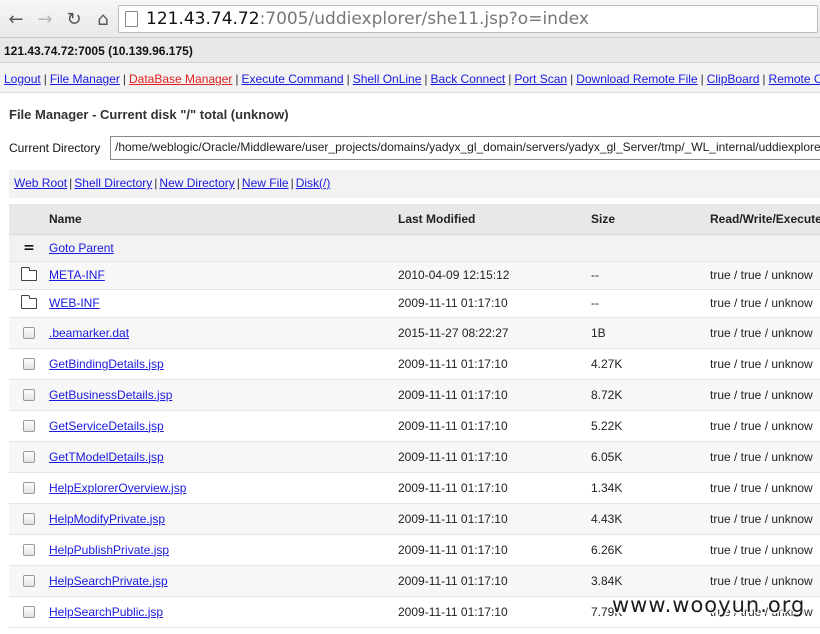  Describe the element at coordinates (293, 79) in the screenshot. I see `menu-item-execute-command: Execute Command` at that location.